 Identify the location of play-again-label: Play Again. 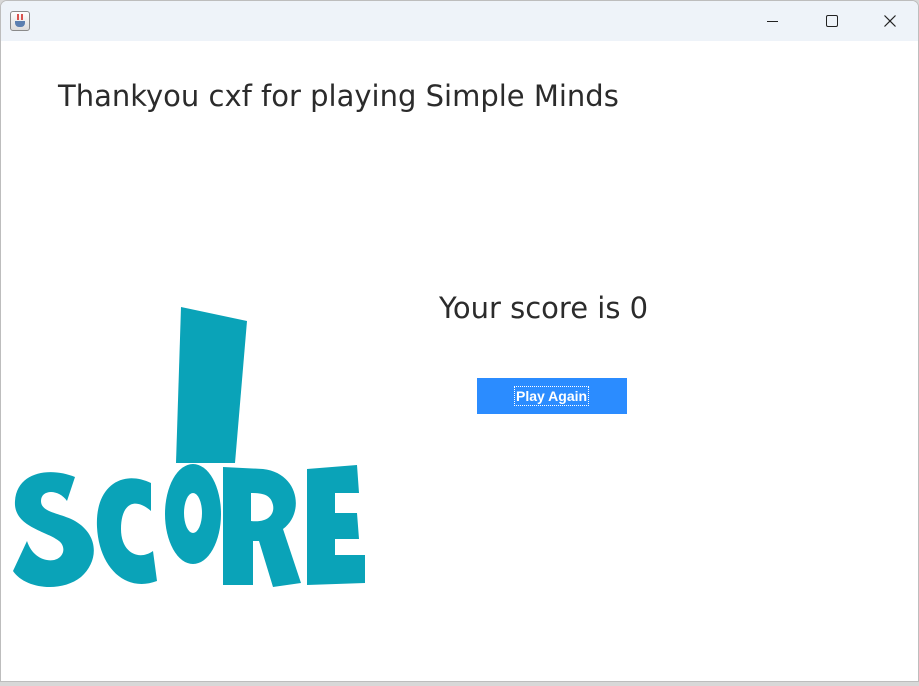
(552, 396).